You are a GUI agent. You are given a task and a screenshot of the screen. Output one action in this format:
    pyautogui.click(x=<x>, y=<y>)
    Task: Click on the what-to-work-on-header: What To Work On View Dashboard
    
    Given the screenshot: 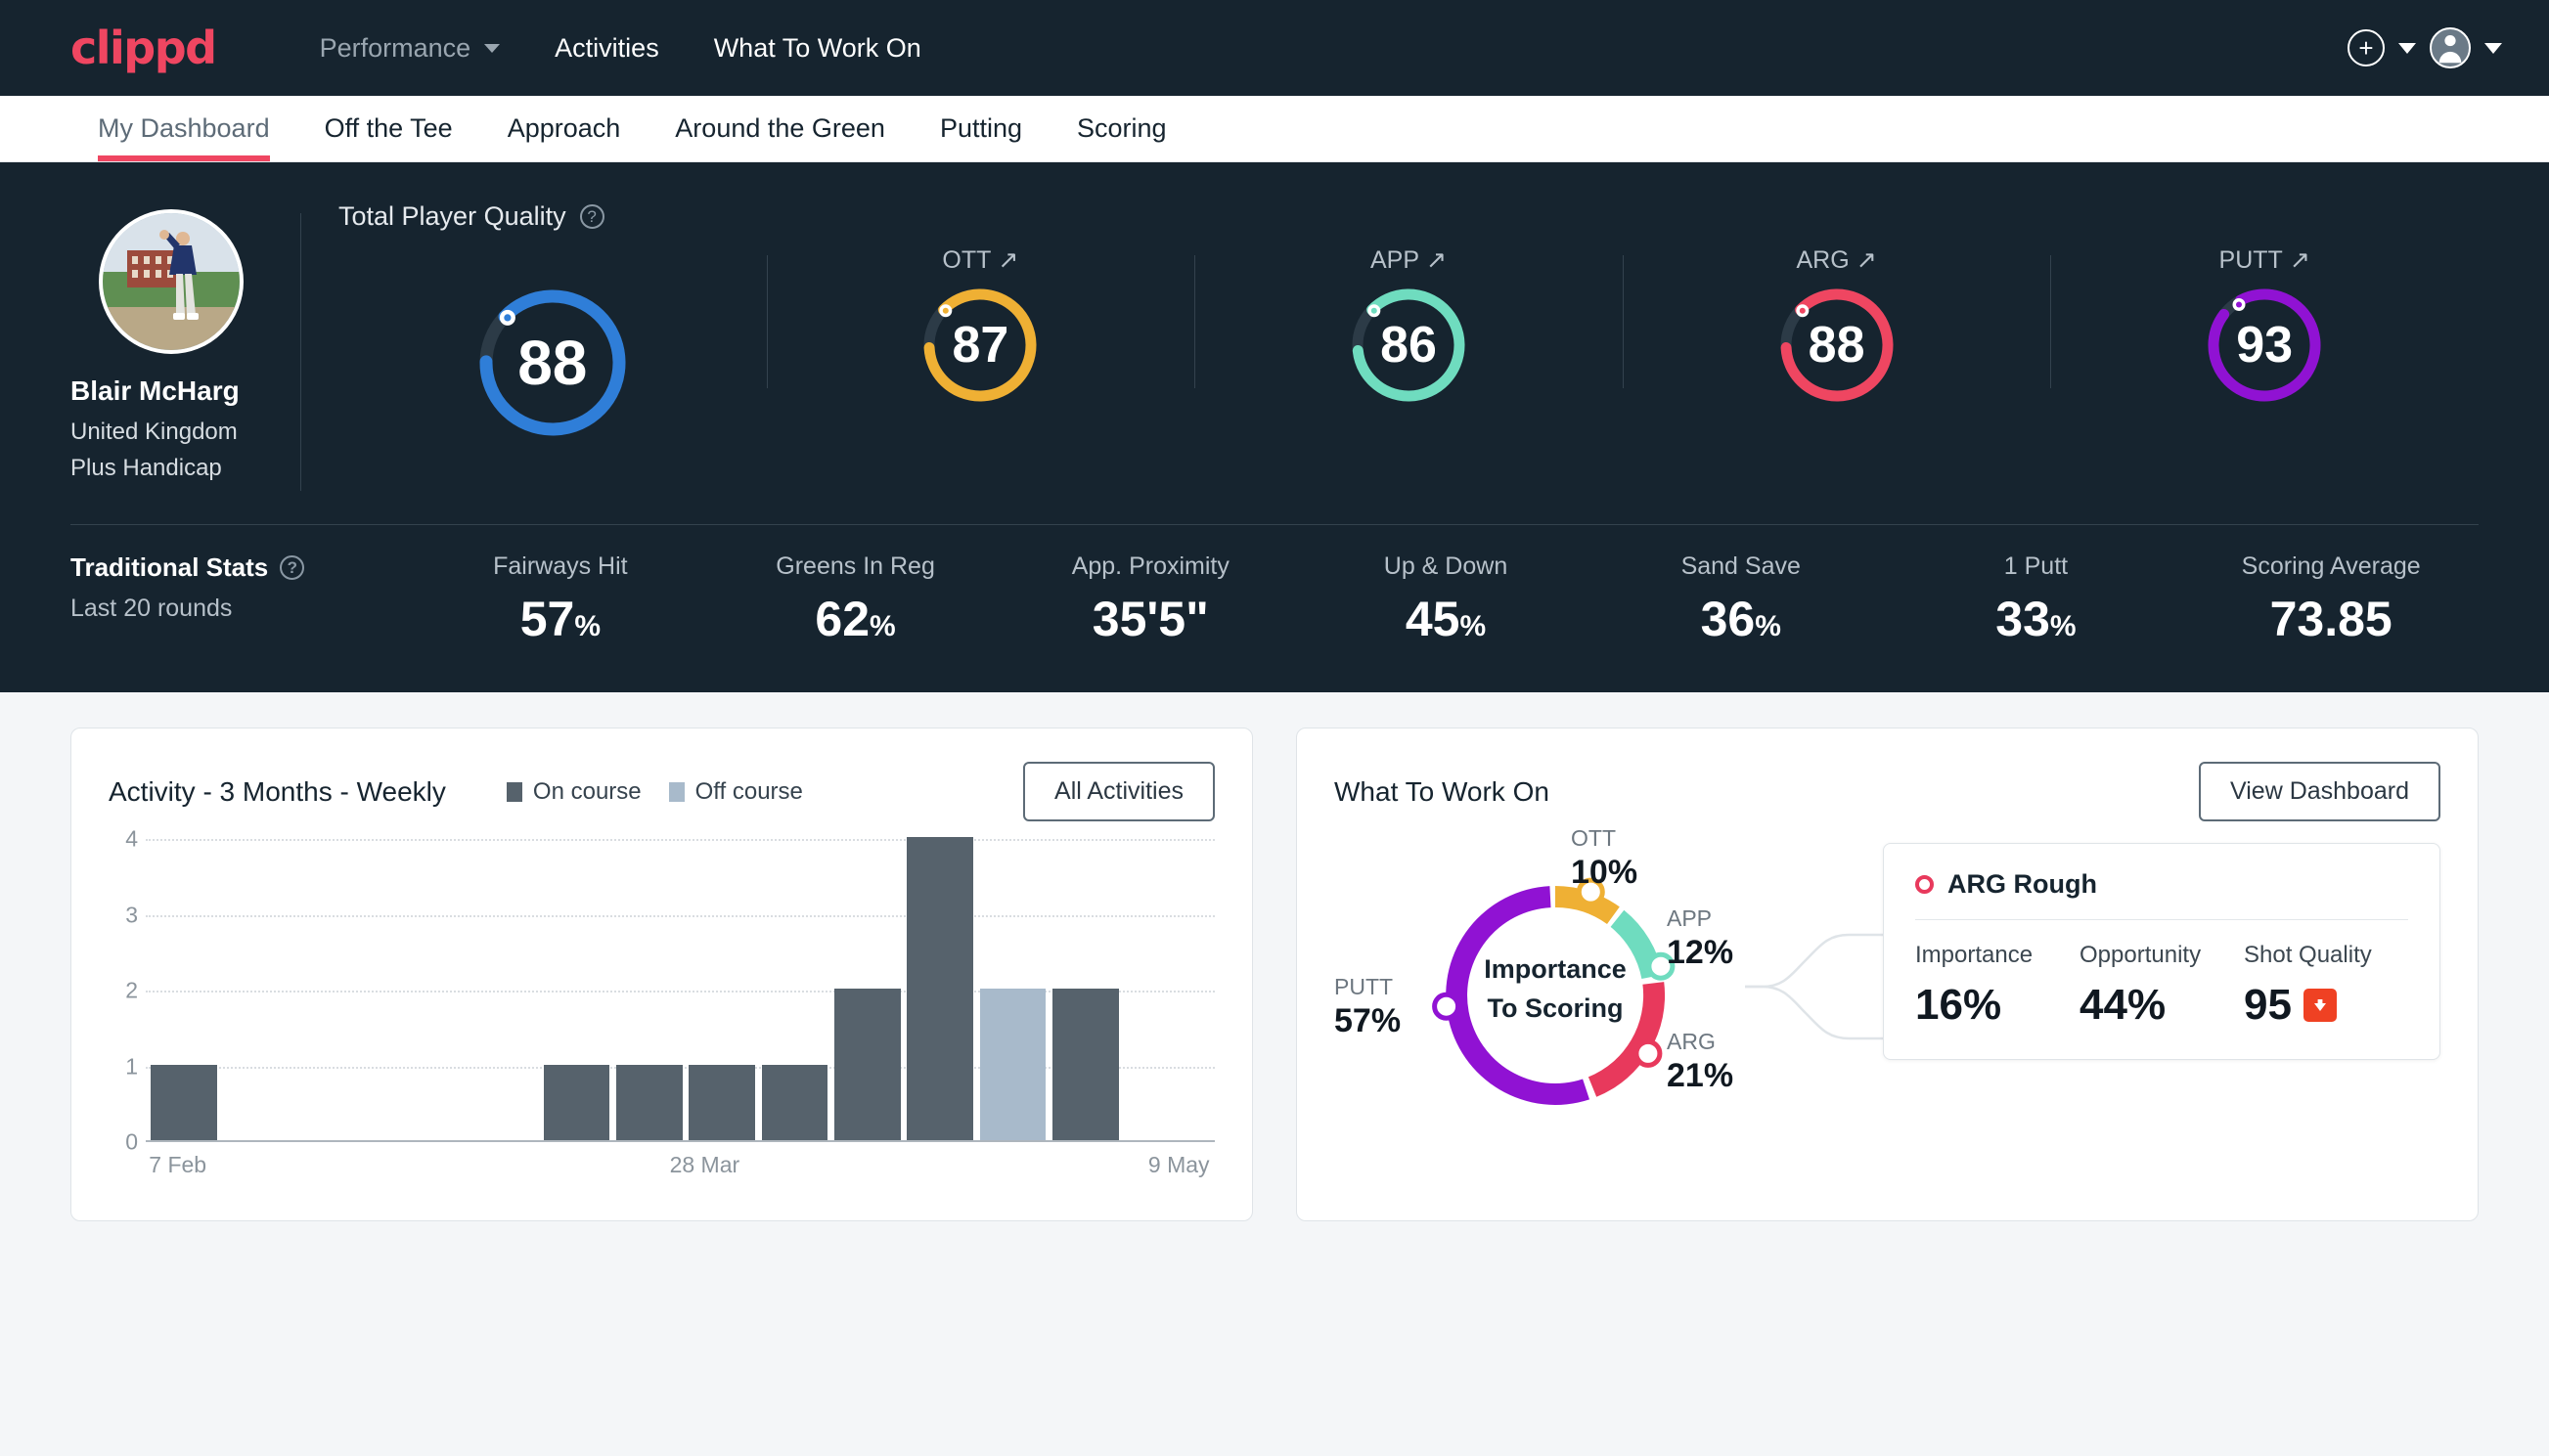 What is the action you would take?
    pyautogui.click(x=1887, y=791)
    